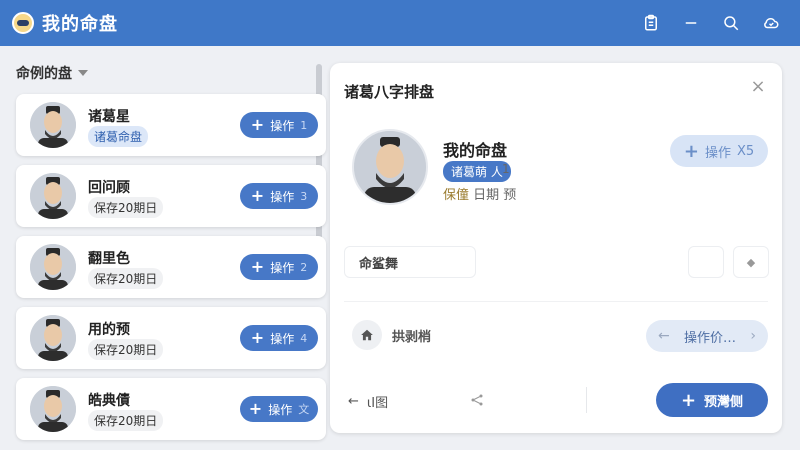 This screenshot has width=800, height=450. Describe the element at coordinates (109, 401) in the screenshot. I see `chart-name: 皓典債` at that location.